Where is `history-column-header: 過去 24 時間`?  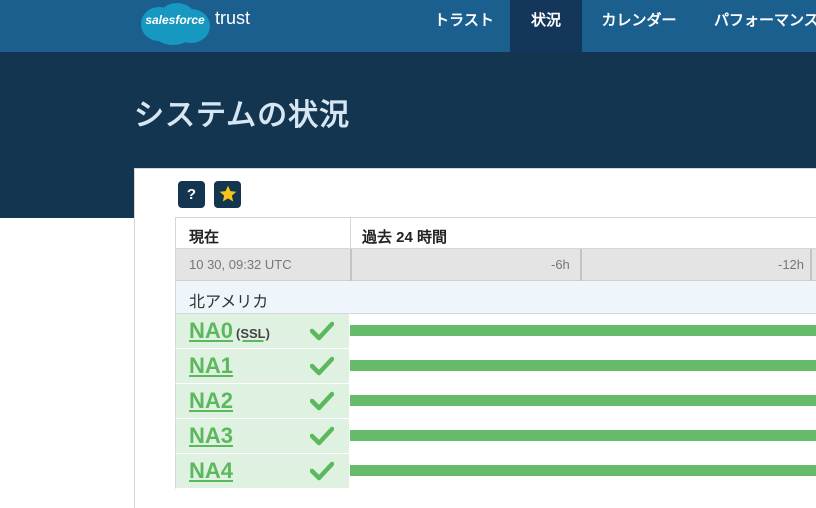
history-column-header: 過去 24 時間 is located at coordinates (405, 237).